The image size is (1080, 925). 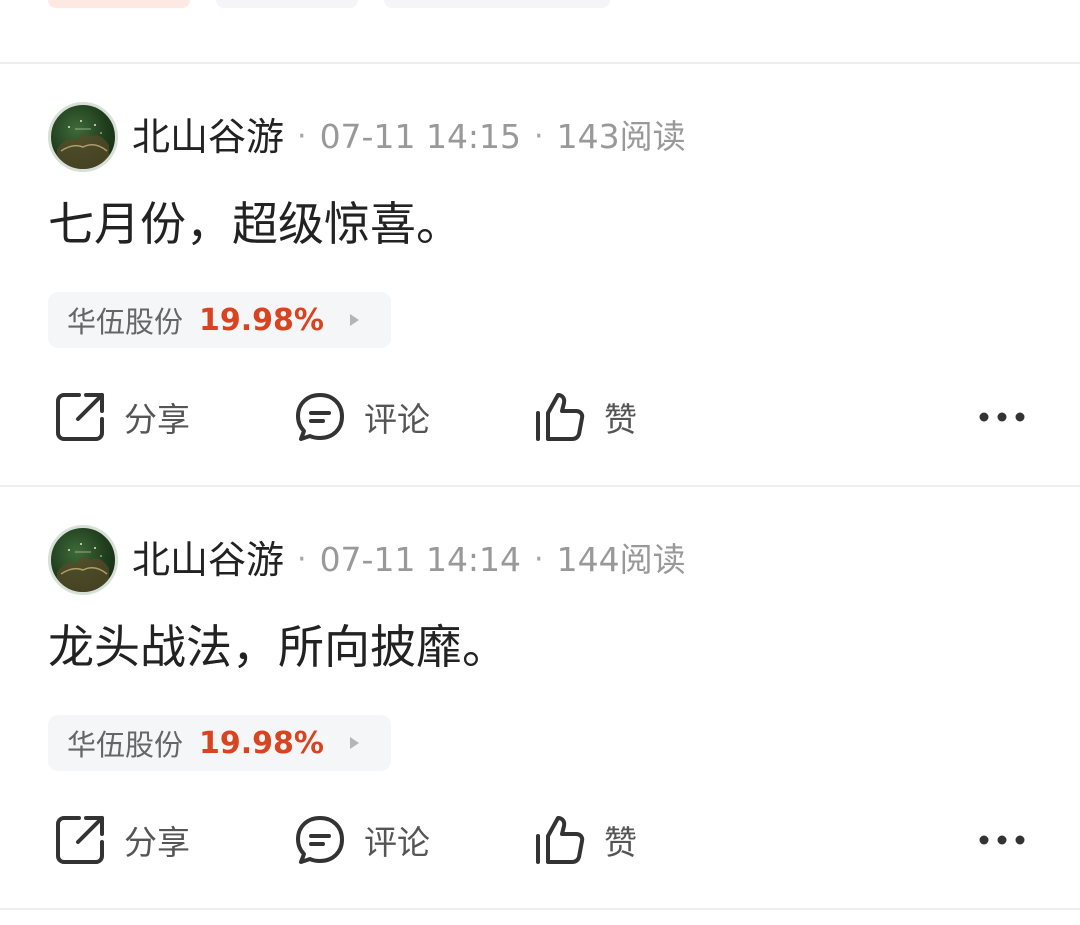 What do you see at coordinates (420, 559) in the screenshot?
I see `post-time: 07-11 14:14` at bounding box center [420, 559].